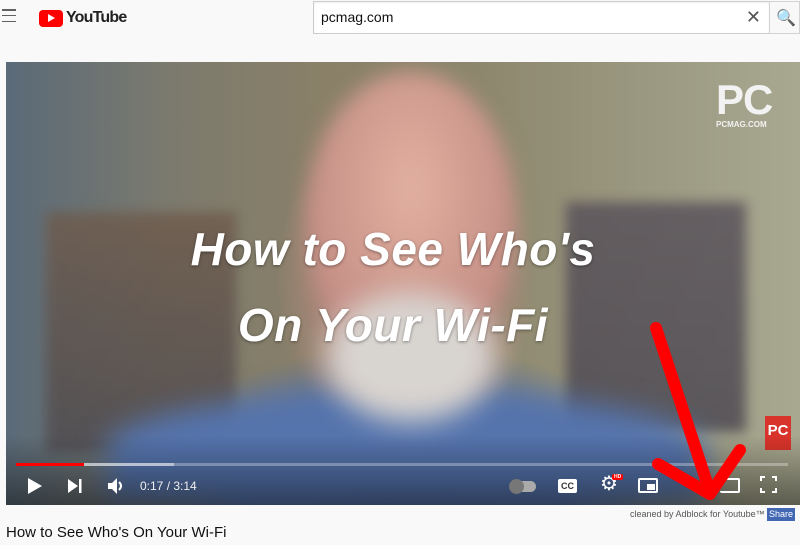 The image size is (800, 545). What do you see at coordinates (402, 464) in the screenshot?
I see `progress-bar` at bounding box center [402, 464].